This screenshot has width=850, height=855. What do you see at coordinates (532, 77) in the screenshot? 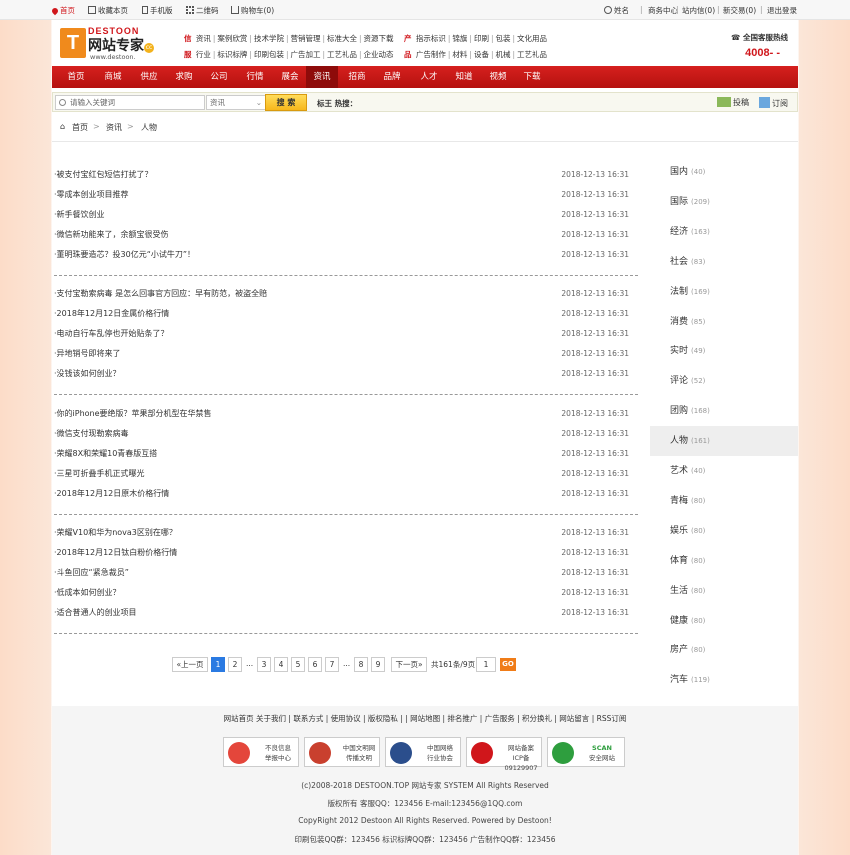
I see `nav-item: 下载` at bounding box center [532, 77].